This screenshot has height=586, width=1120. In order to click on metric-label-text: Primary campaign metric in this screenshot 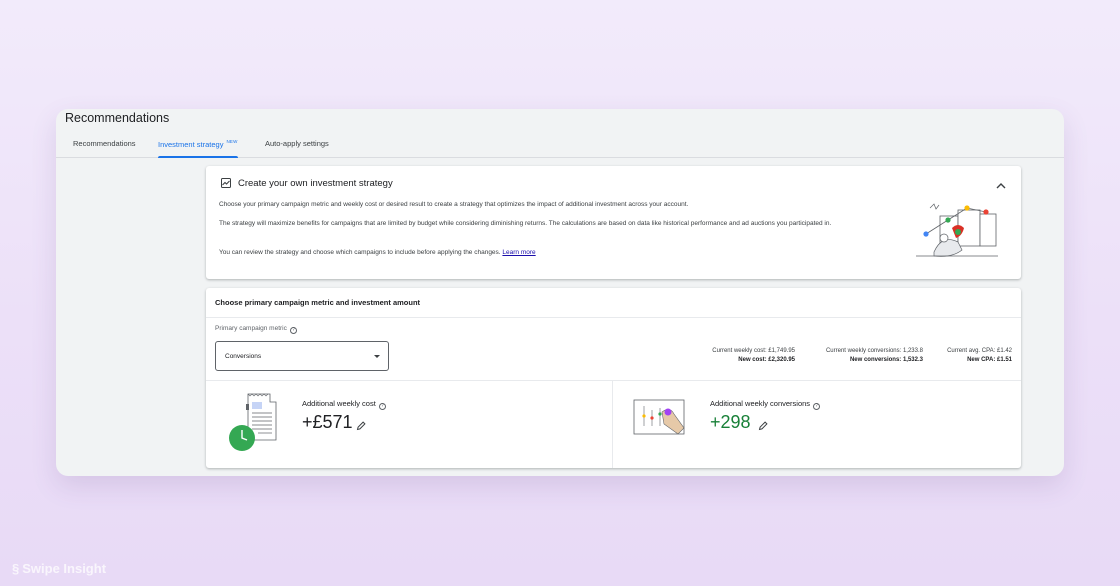, I will do `click(251, 328)`.